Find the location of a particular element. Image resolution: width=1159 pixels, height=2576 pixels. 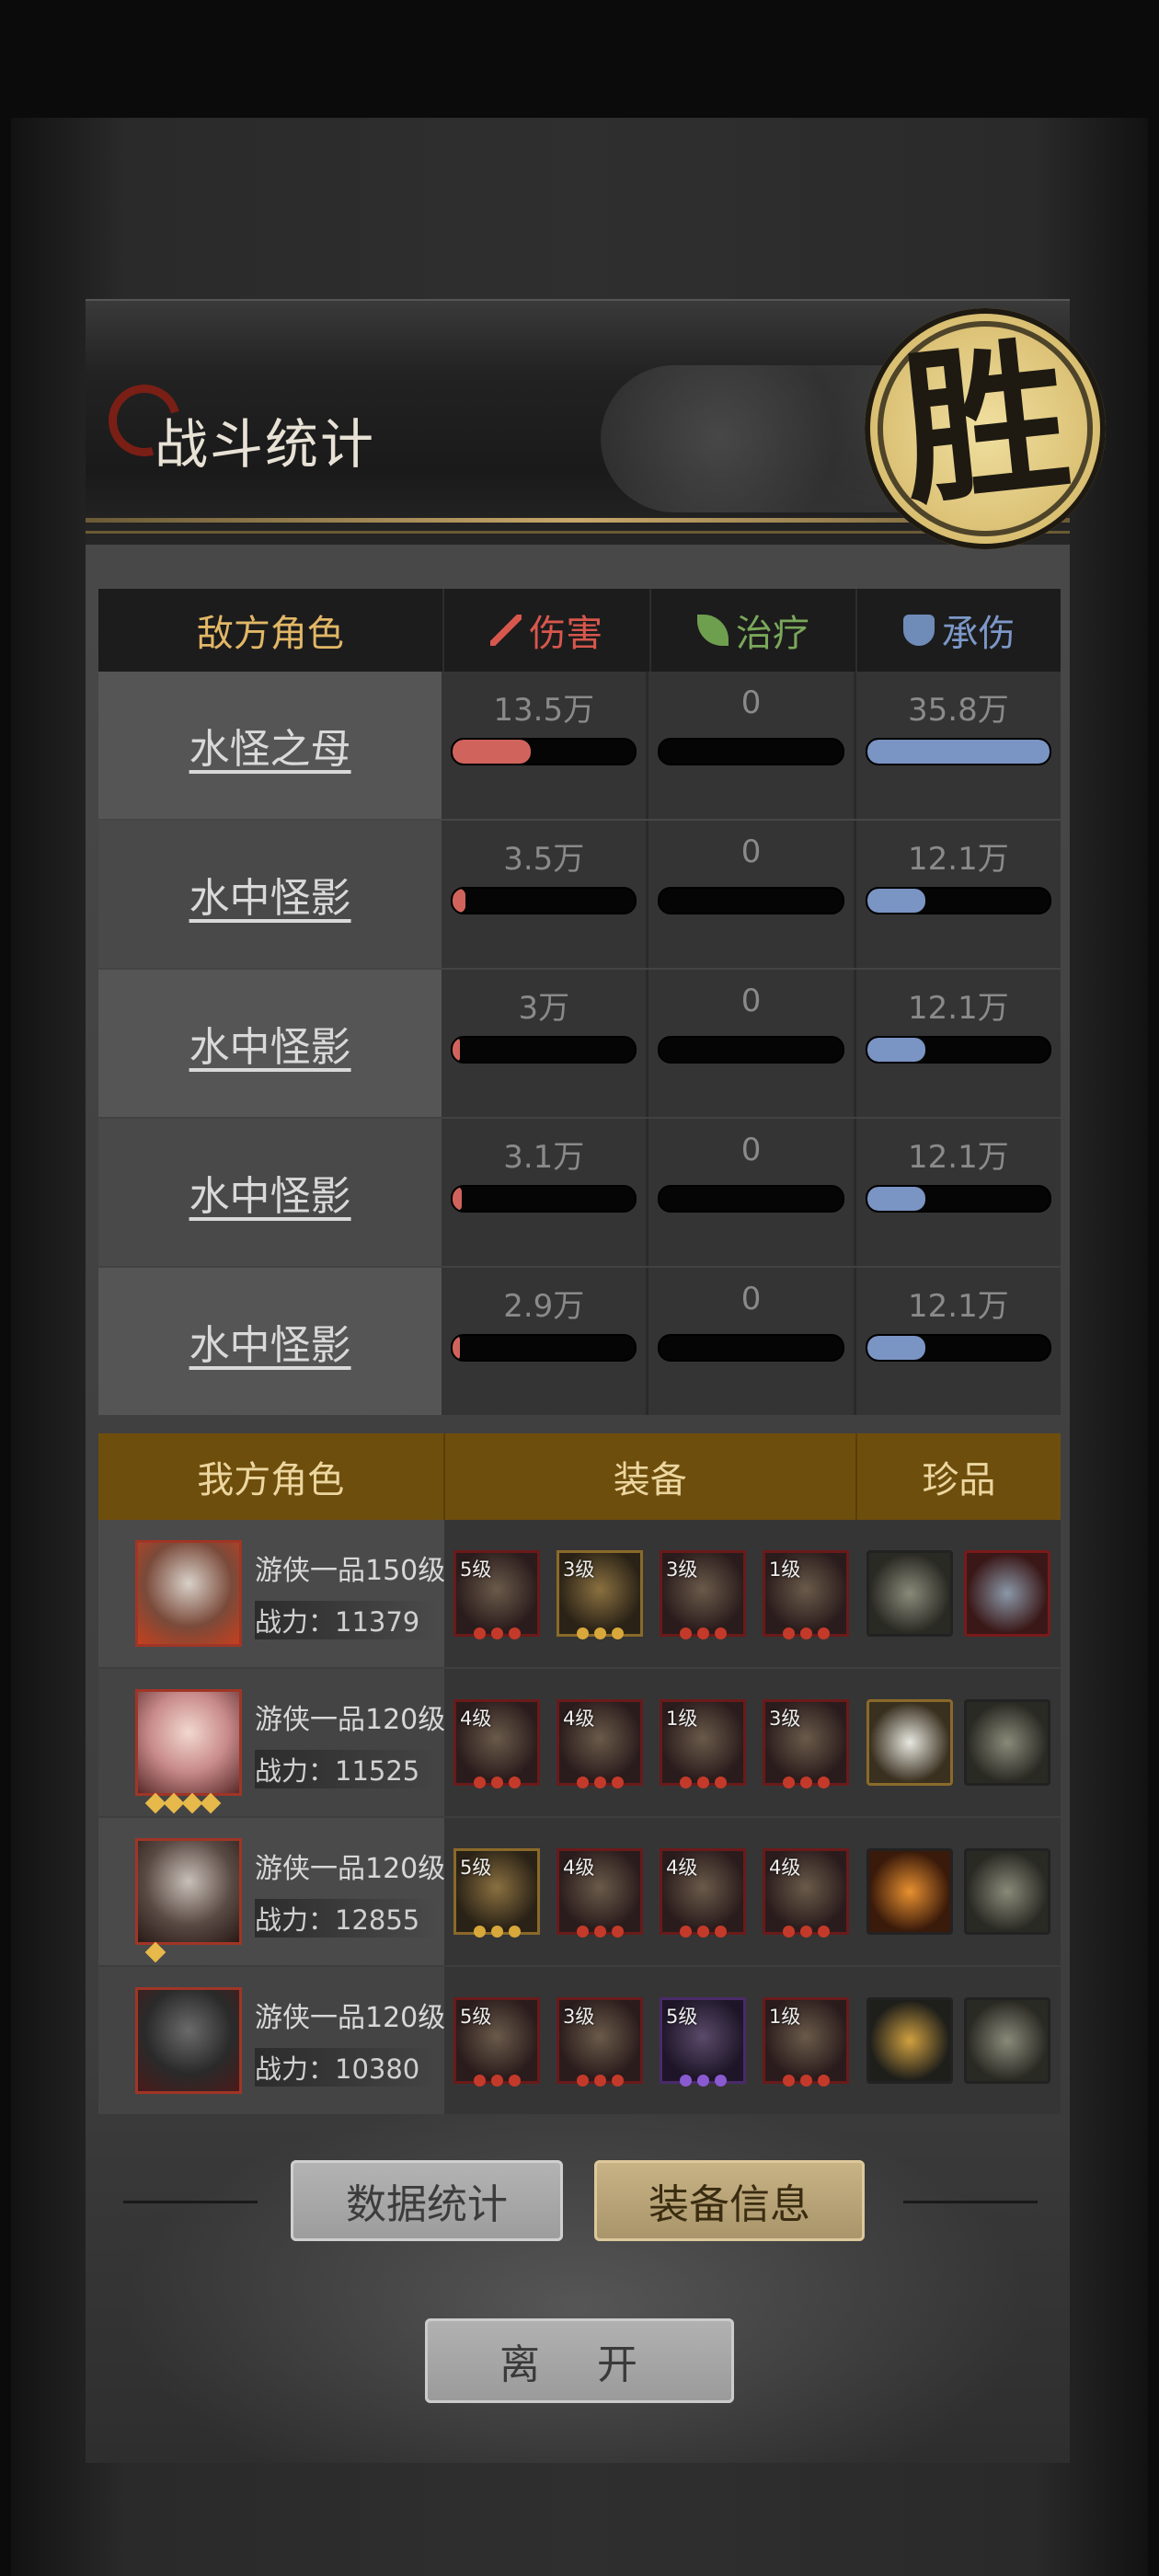

damage-cell: 3.1万 is located at coordinates (544, 1192).